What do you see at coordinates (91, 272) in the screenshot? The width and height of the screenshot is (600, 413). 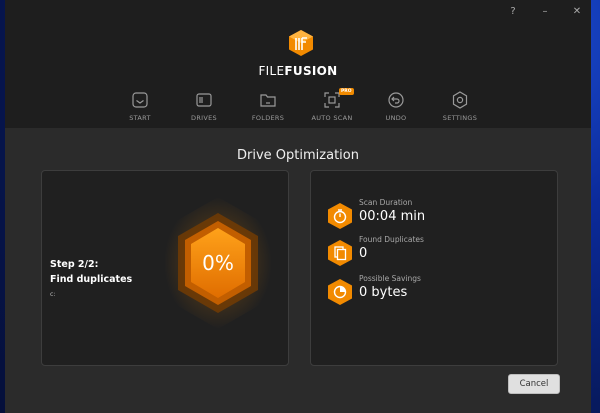 I see `step-text: Step 2/2: Find duplicates` at bounding box center [91, 272].